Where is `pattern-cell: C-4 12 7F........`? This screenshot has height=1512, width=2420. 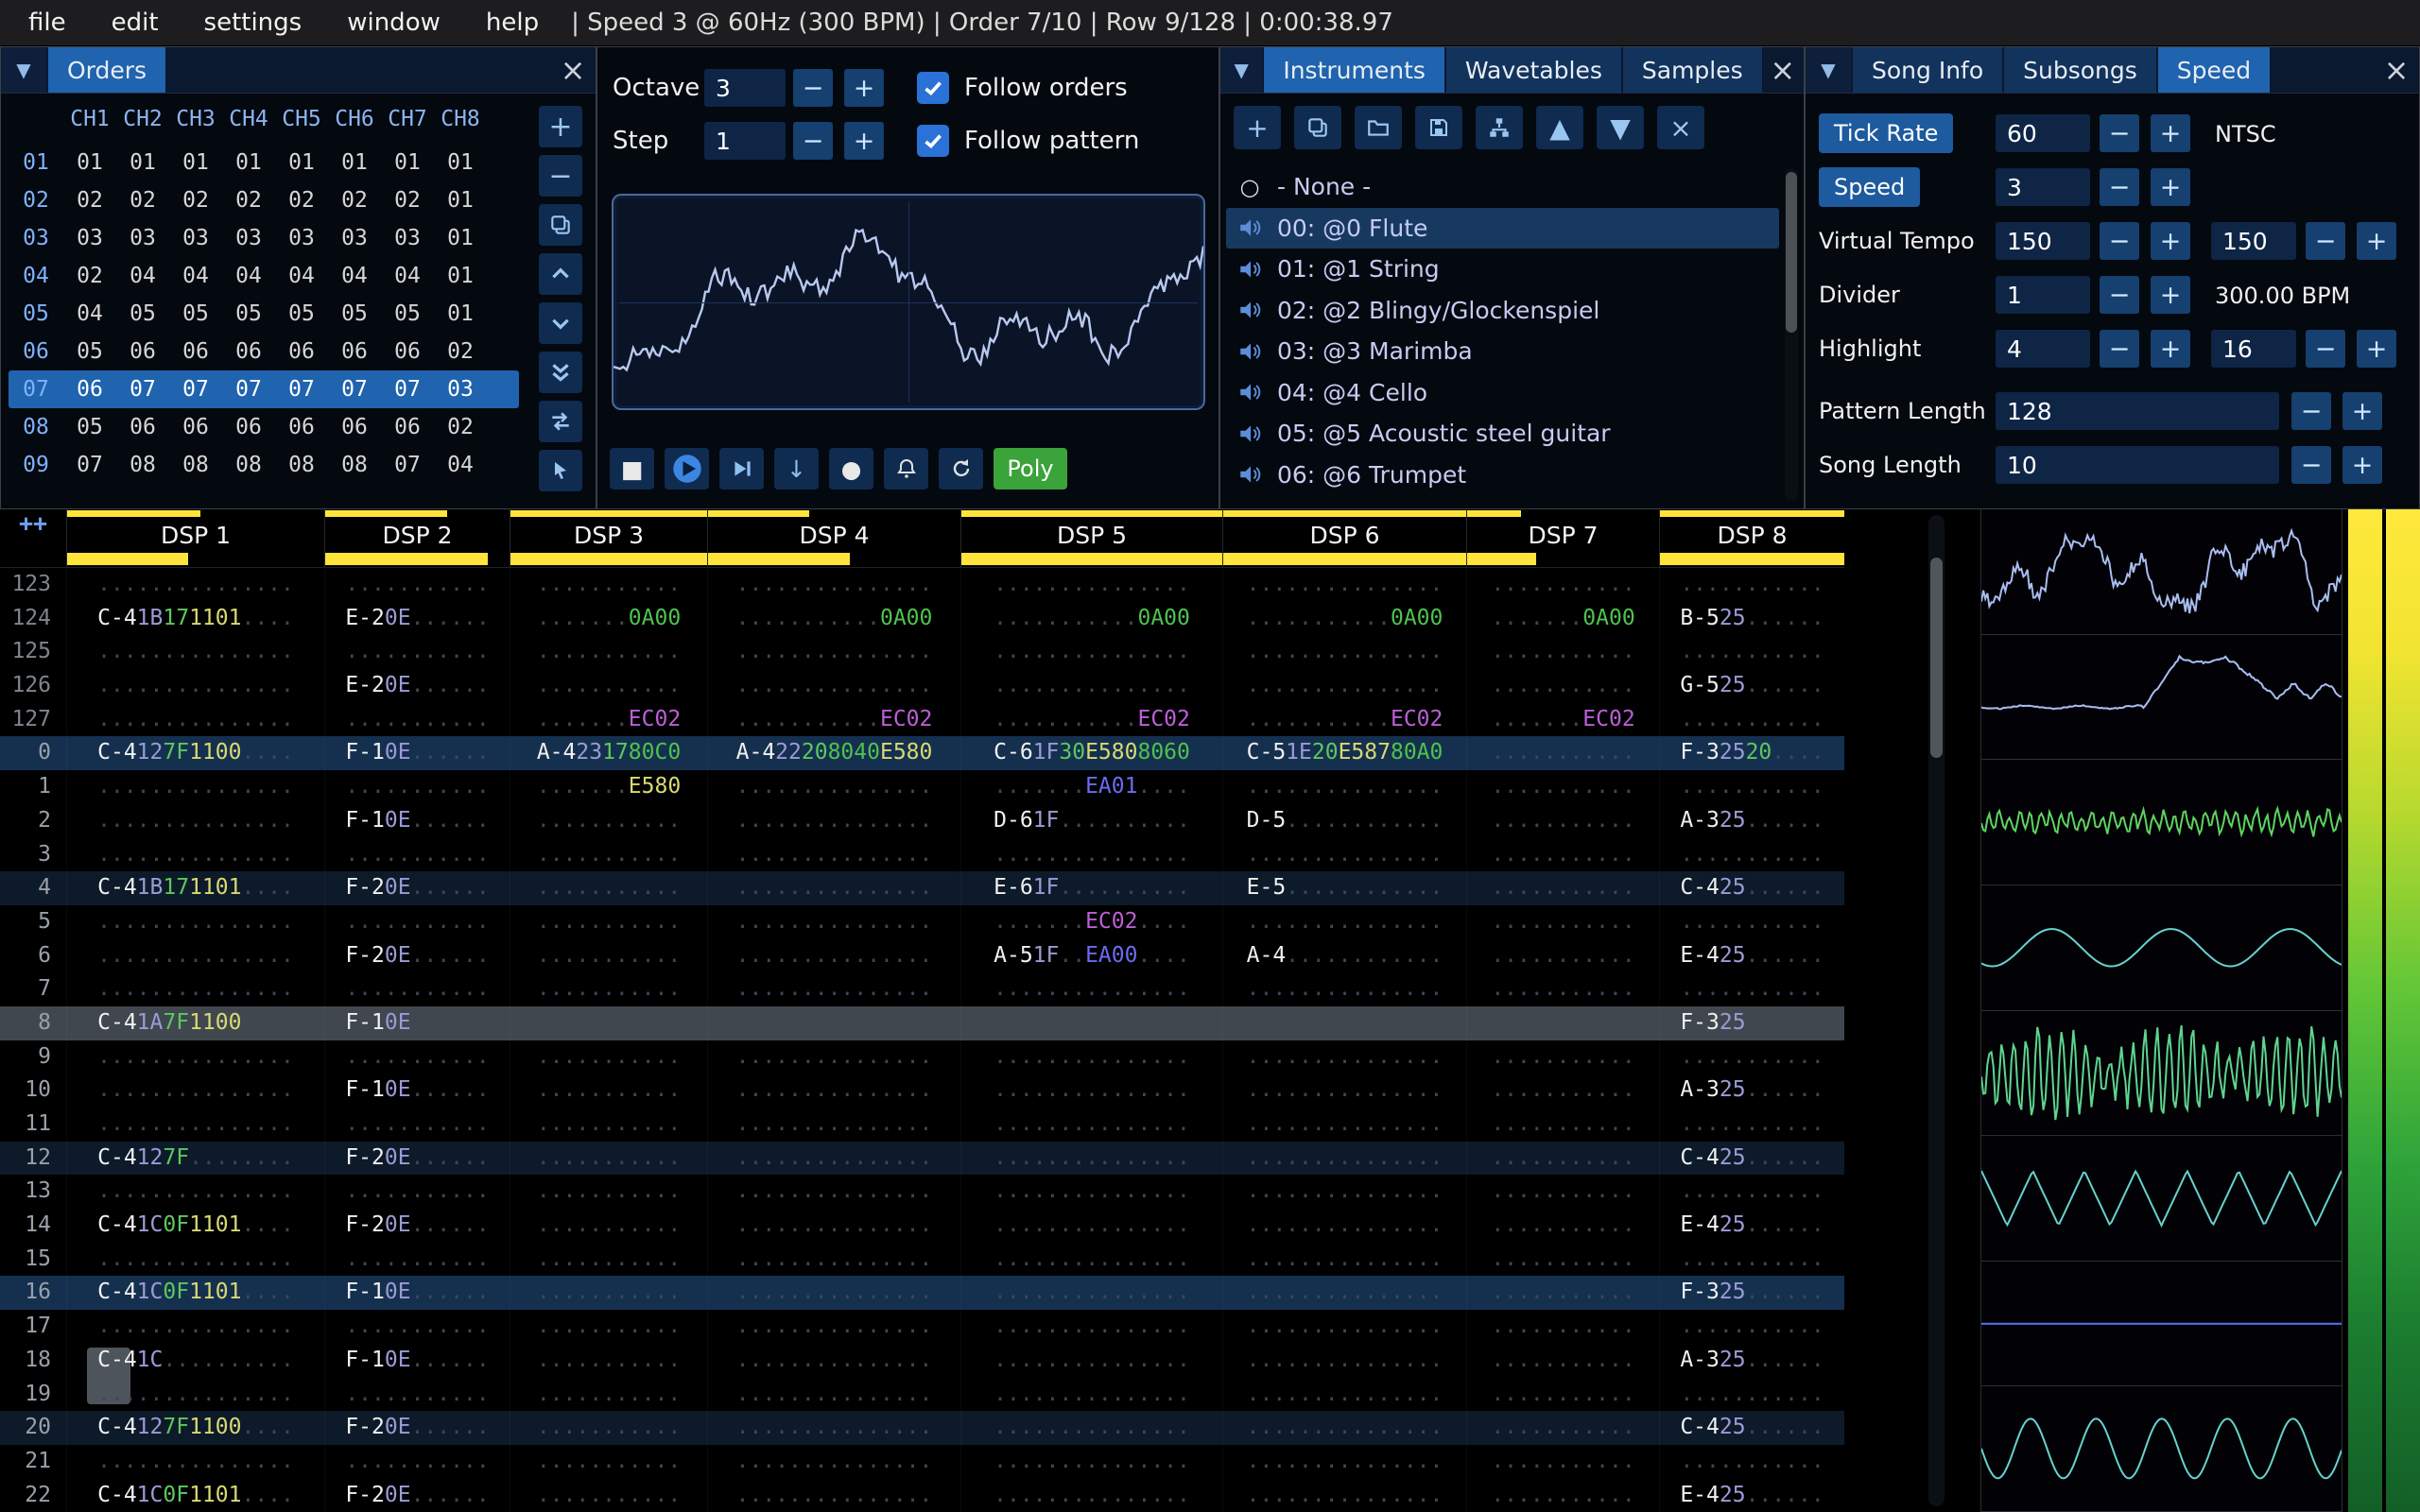
pattern-cell: C-4 12 7F........ is located at coordinates (195, 1158).